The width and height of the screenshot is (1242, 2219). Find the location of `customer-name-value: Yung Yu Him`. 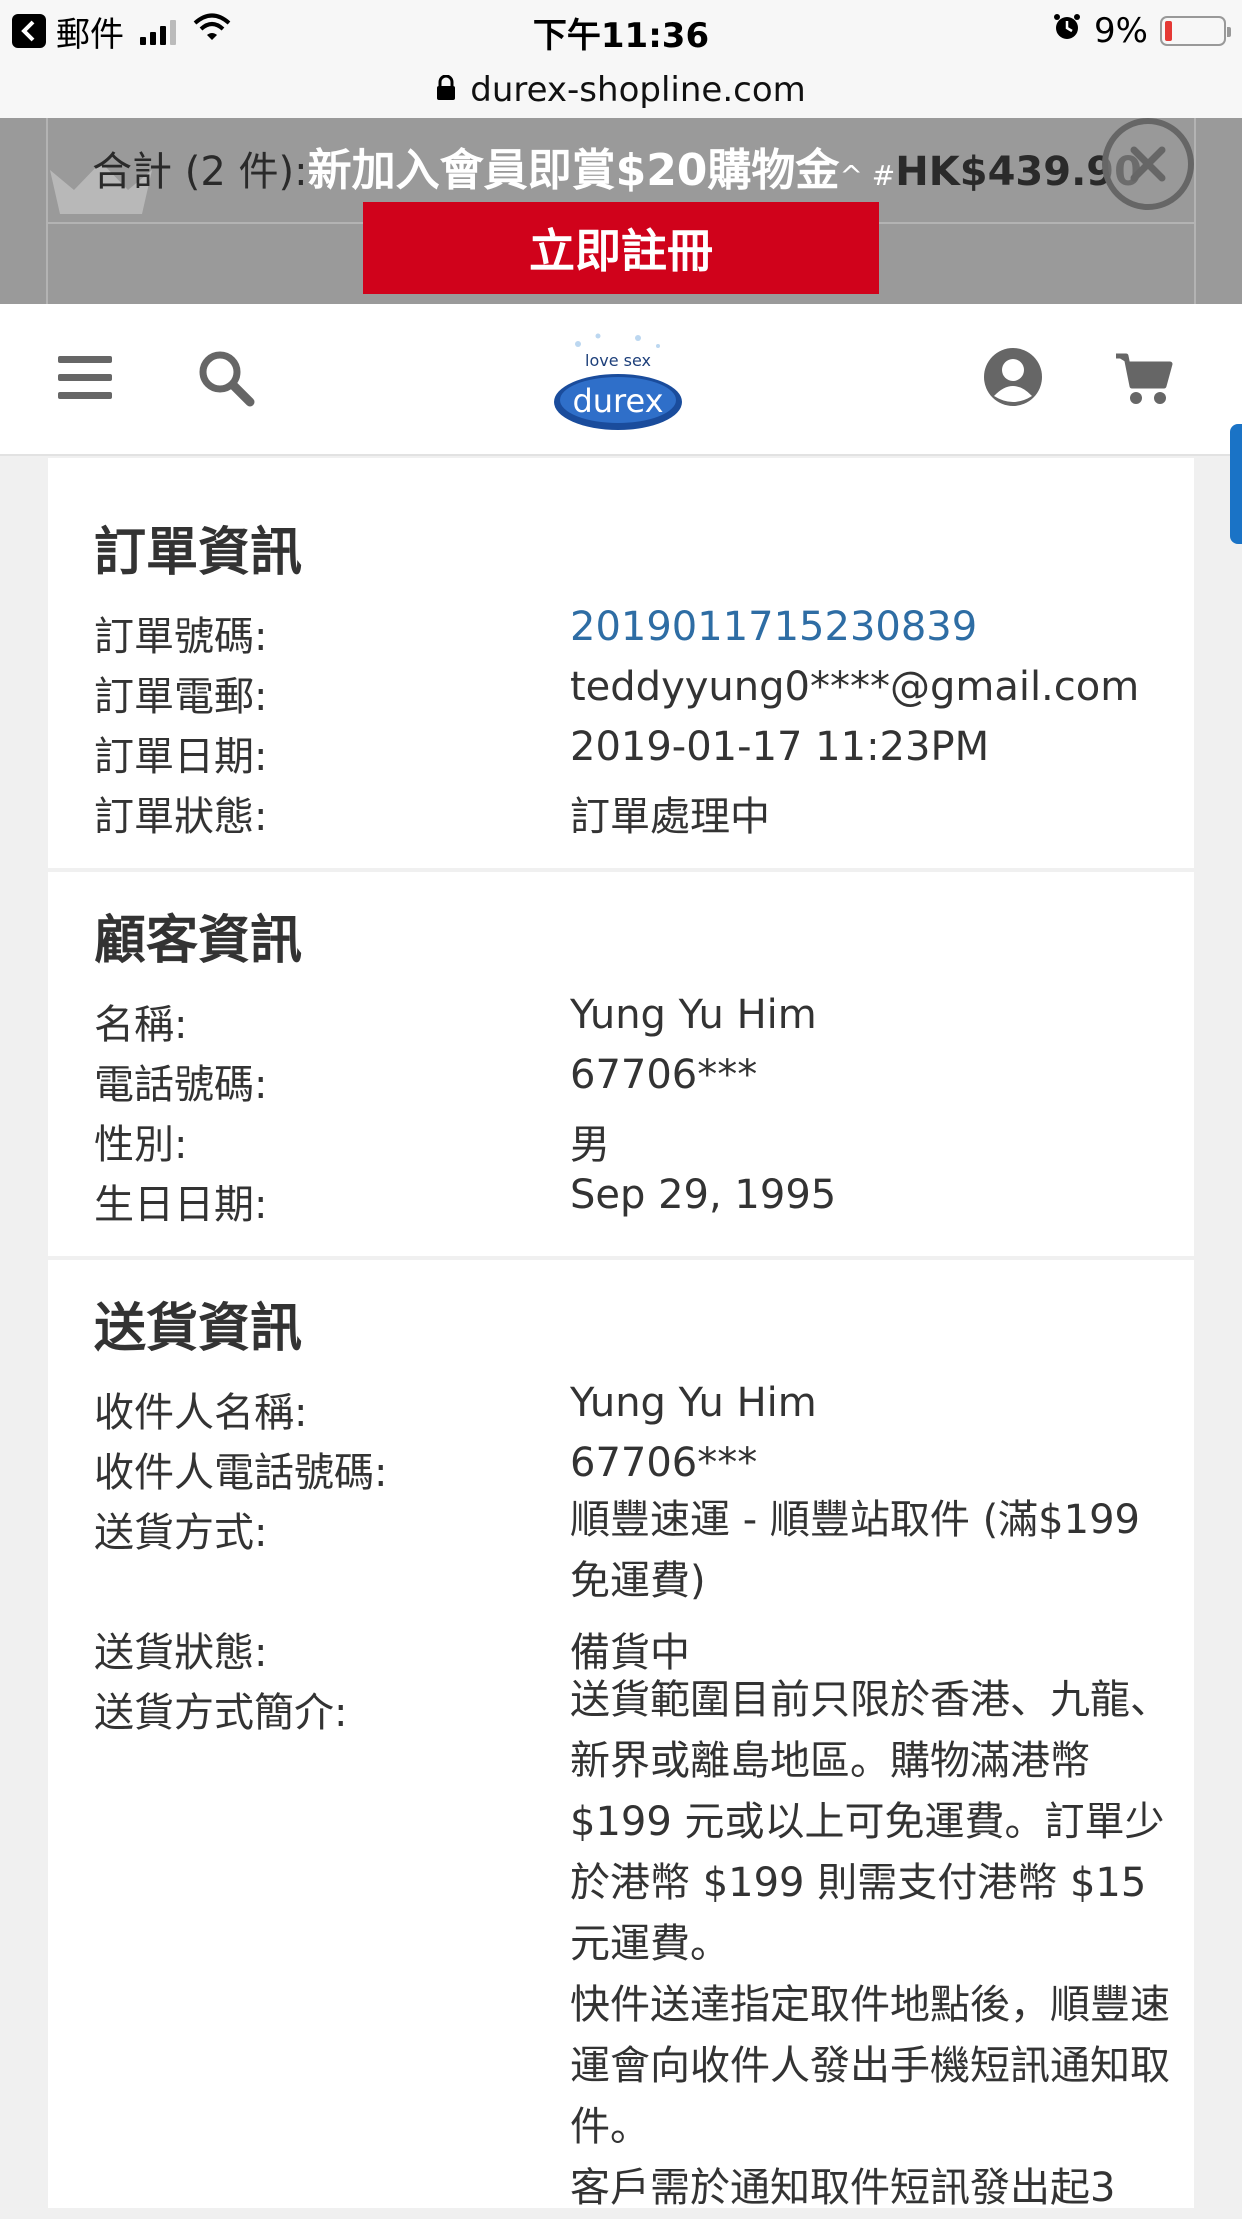

customer-name-value: Yung Yu Him is located at coordinates (693, 1015).